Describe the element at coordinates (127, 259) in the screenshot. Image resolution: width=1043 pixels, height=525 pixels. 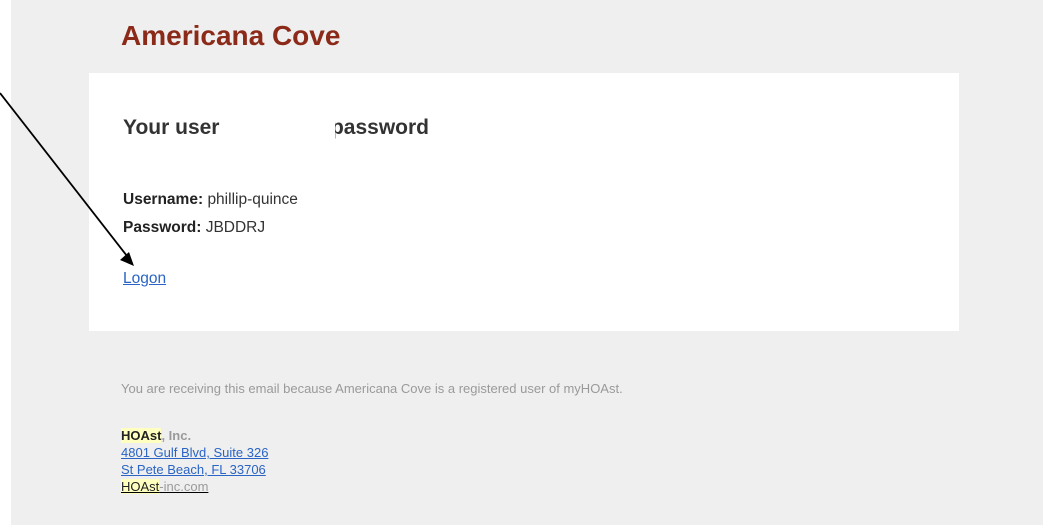
I see `arrow-head` at that location.